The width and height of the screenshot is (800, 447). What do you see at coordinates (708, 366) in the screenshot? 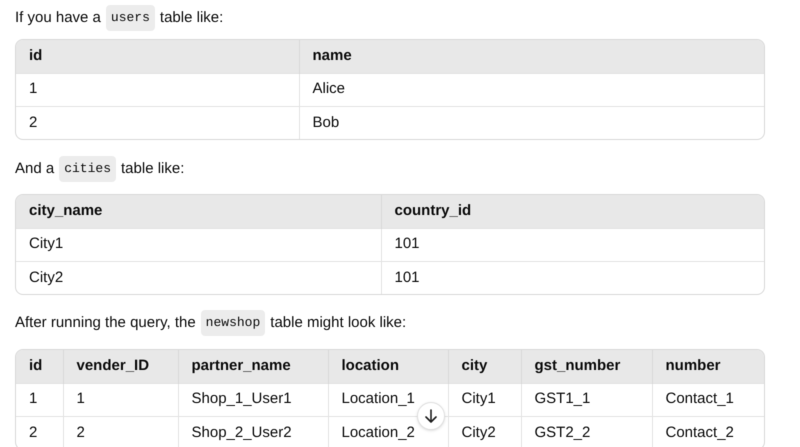
I see `column-header: number` at bounding box center [708, 366].